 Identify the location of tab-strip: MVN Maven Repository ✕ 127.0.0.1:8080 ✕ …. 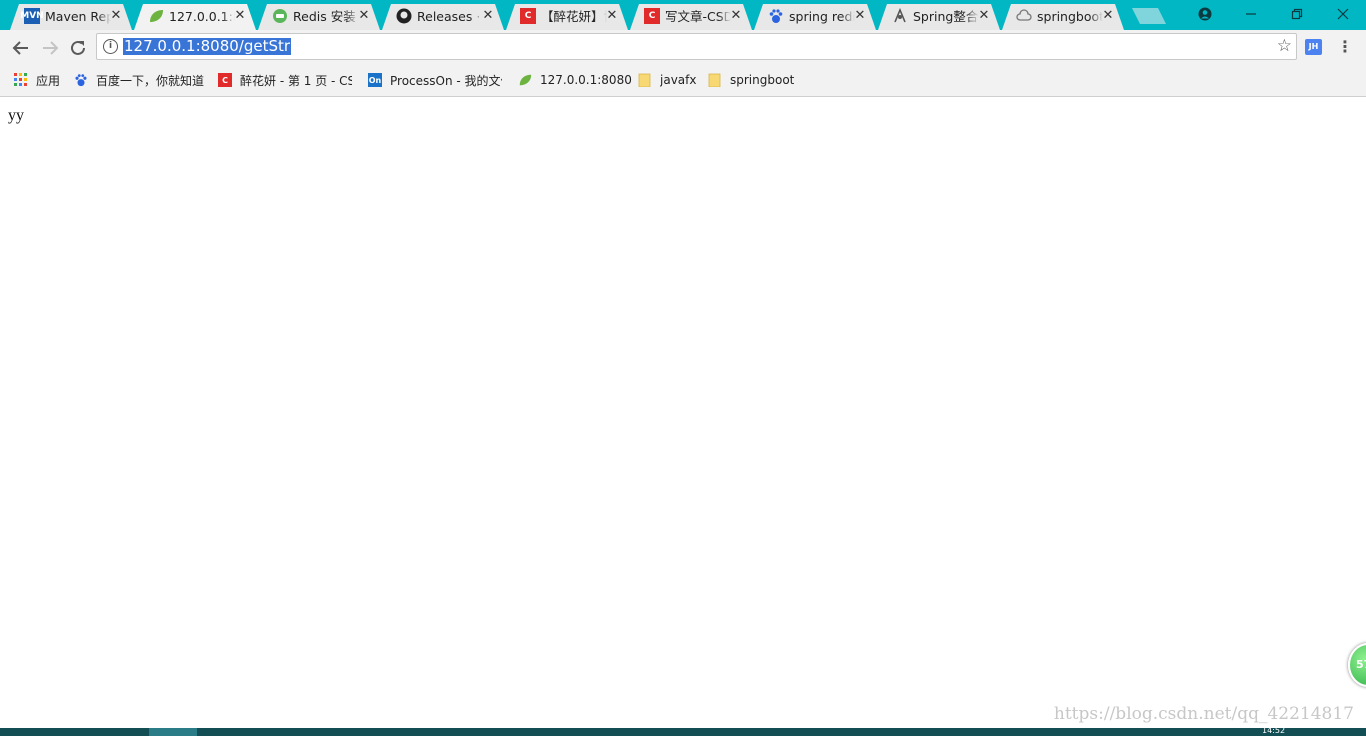
(683, 15).